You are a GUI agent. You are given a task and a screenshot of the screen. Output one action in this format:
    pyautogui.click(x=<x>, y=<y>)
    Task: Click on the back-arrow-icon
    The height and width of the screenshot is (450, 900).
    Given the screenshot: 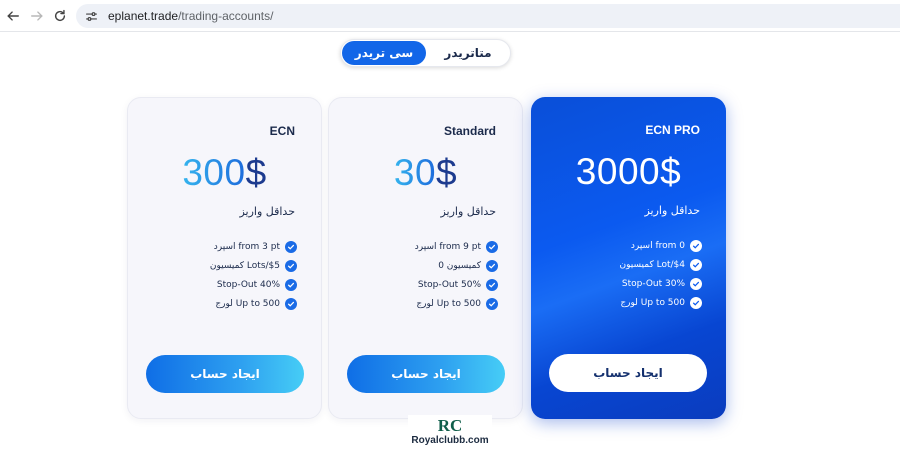 What is the action you would take?
    pyautogui.click(x=13, y=16)
    